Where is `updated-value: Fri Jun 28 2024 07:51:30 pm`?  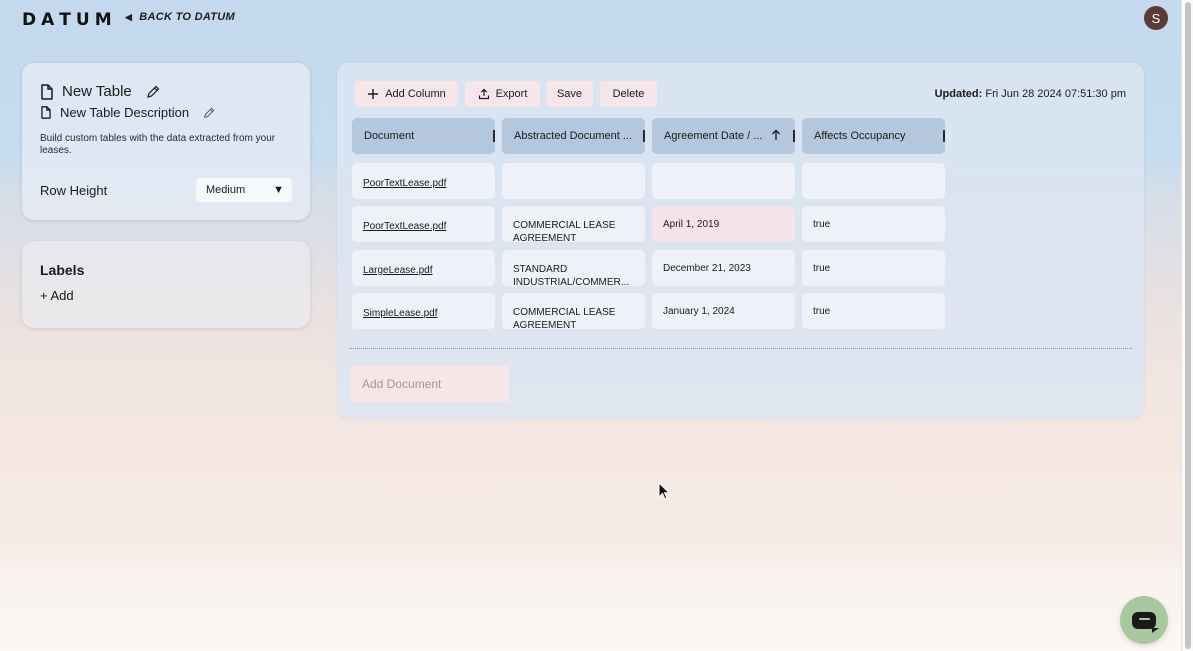
updated-value: Fri Jun 28 2024 07:51:30 pm is located at coordinates (1055, 94).